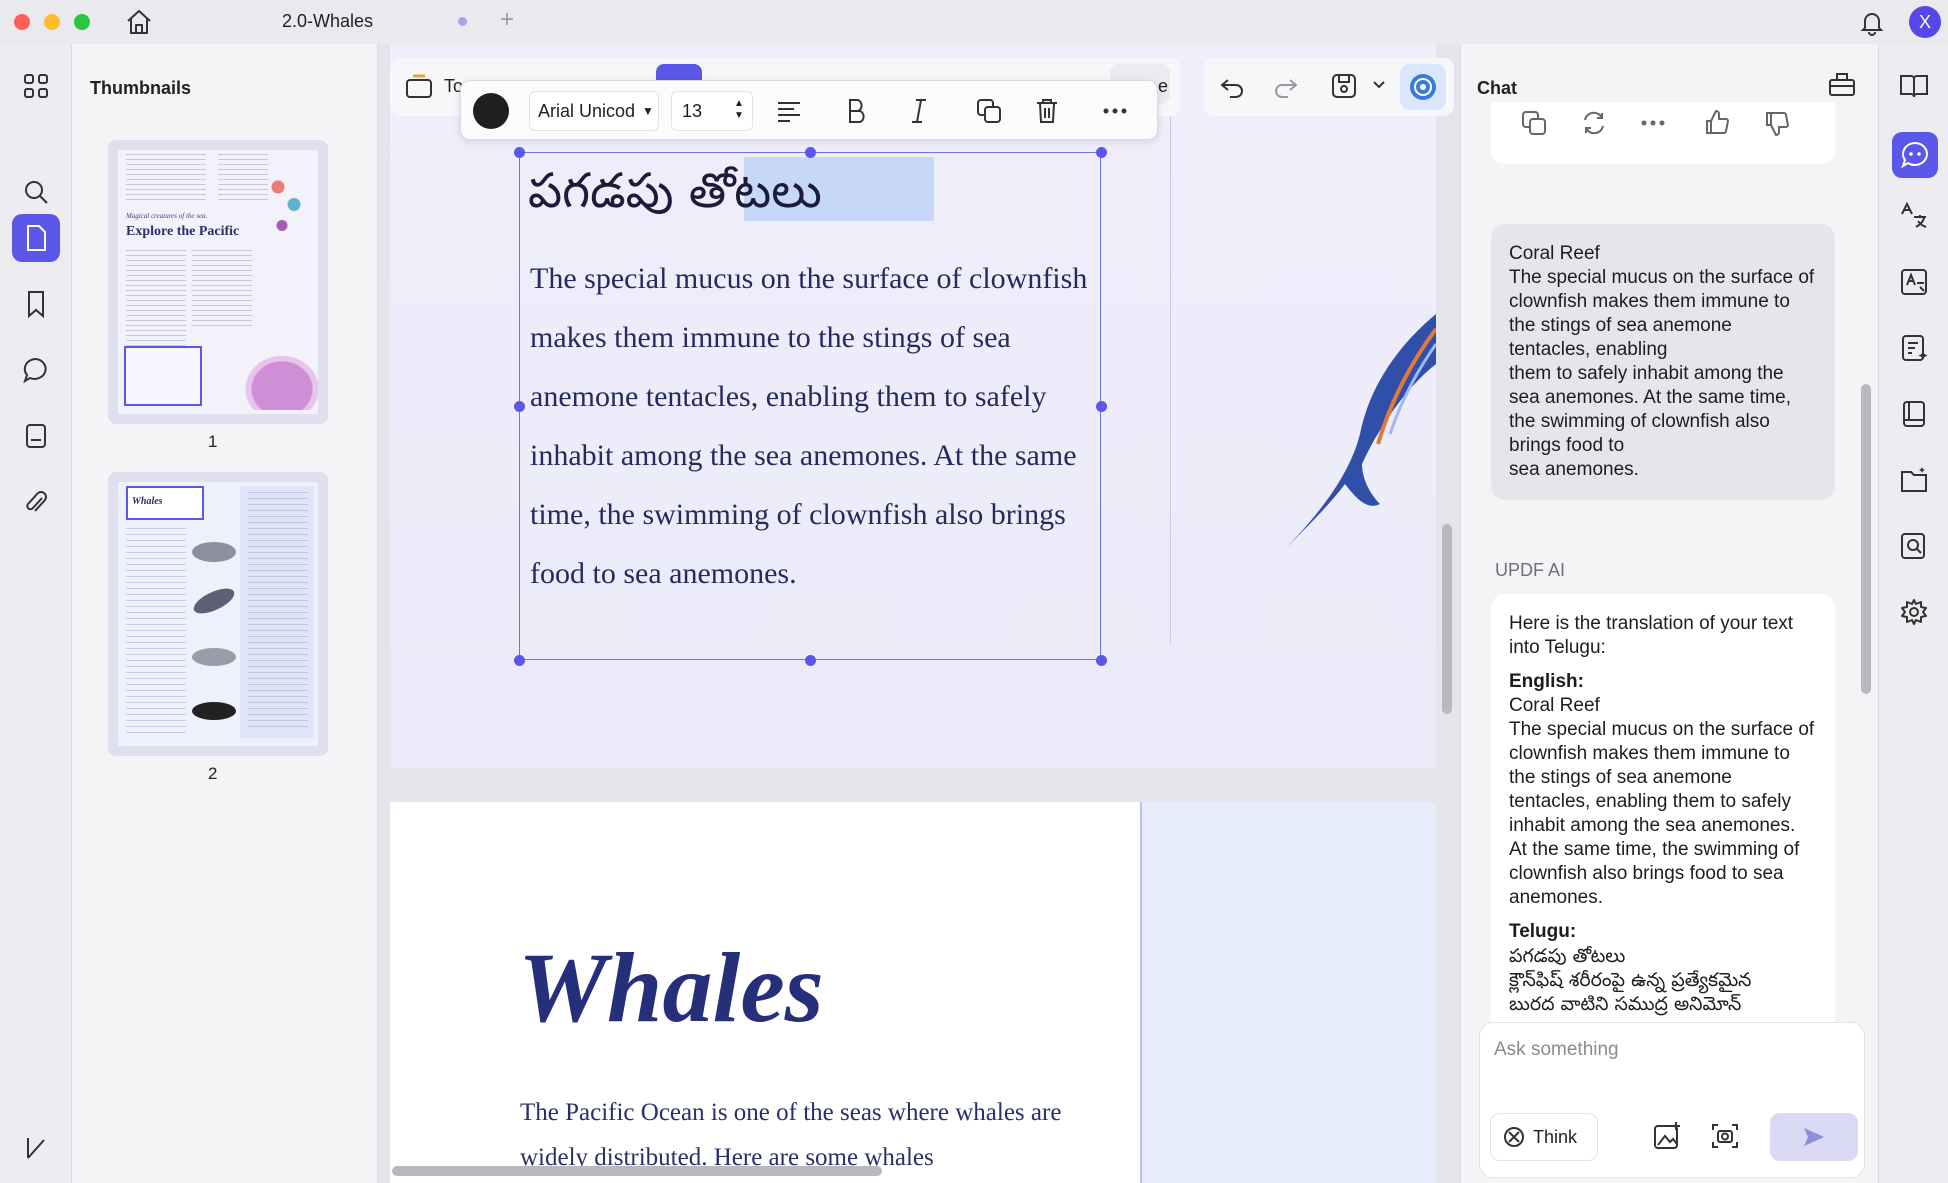 This screenshot has width=1948, height=1183. What do you see at coordinates (1232, 86) in the screenshot?
I see `undo-icon` at bounding box center [1232, 86].